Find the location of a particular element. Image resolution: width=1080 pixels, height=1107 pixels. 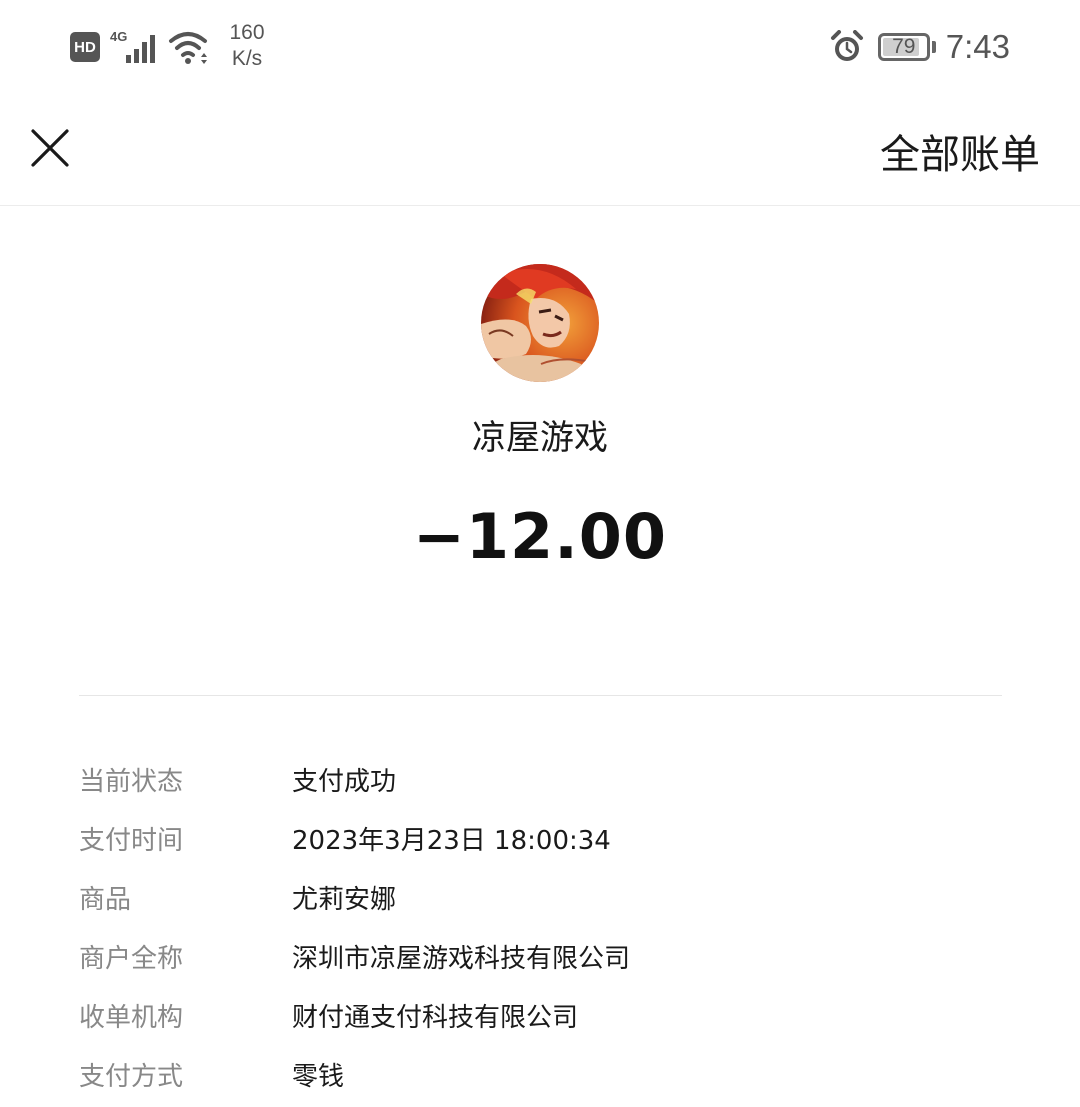

status-time: 7:43 is located at coordinates (977, 46).